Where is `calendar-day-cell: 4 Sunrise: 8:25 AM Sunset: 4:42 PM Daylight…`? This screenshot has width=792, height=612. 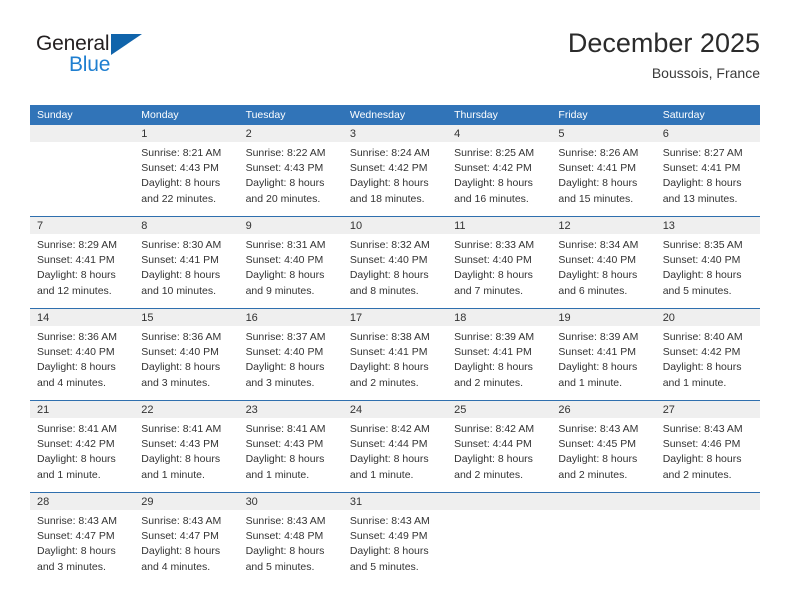
calendar-day-cell: 4 Sunrise: 8:25 AM Sunset: 4:42 PM Daylight… is located at coordinates (499, 170).